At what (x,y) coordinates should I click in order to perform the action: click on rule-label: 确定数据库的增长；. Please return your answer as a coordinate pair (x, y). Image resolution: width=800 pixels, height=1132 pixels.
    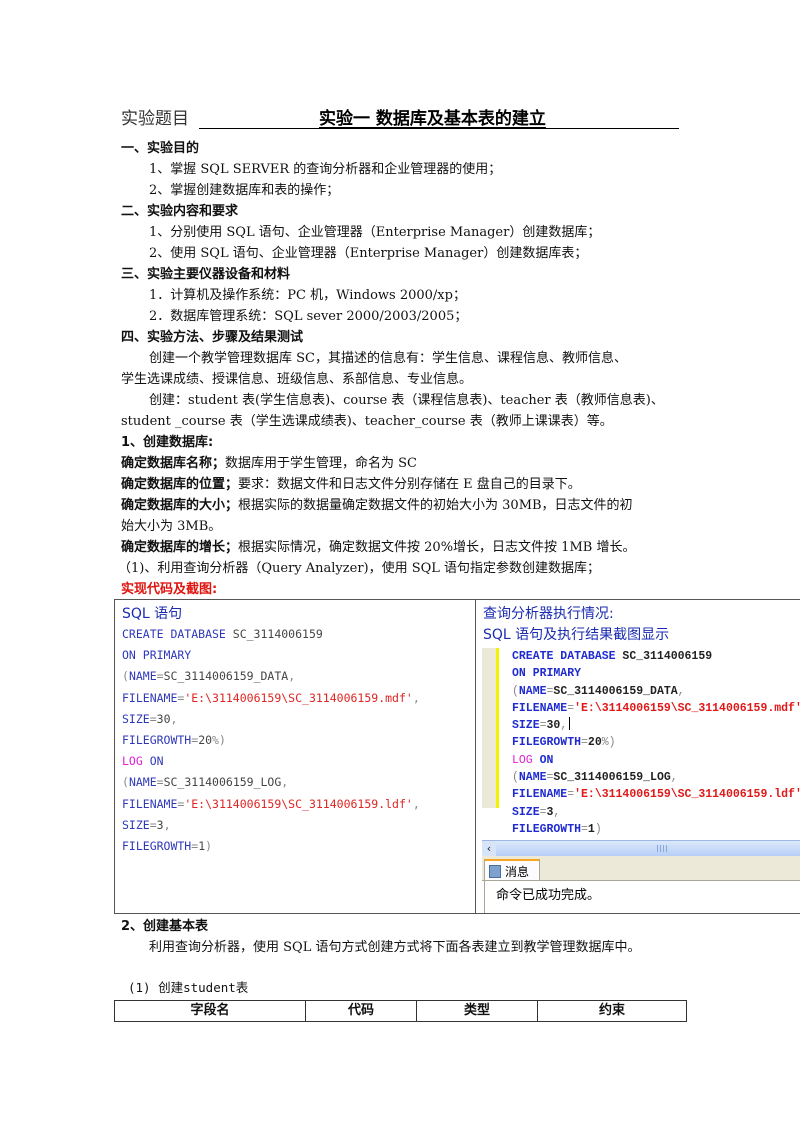
    Looking at the image, I should click on (180, 547).